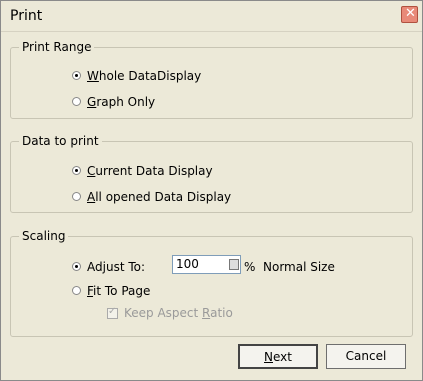  I want to click on current-data-display-label: Current Data Display, so click(150, 171).